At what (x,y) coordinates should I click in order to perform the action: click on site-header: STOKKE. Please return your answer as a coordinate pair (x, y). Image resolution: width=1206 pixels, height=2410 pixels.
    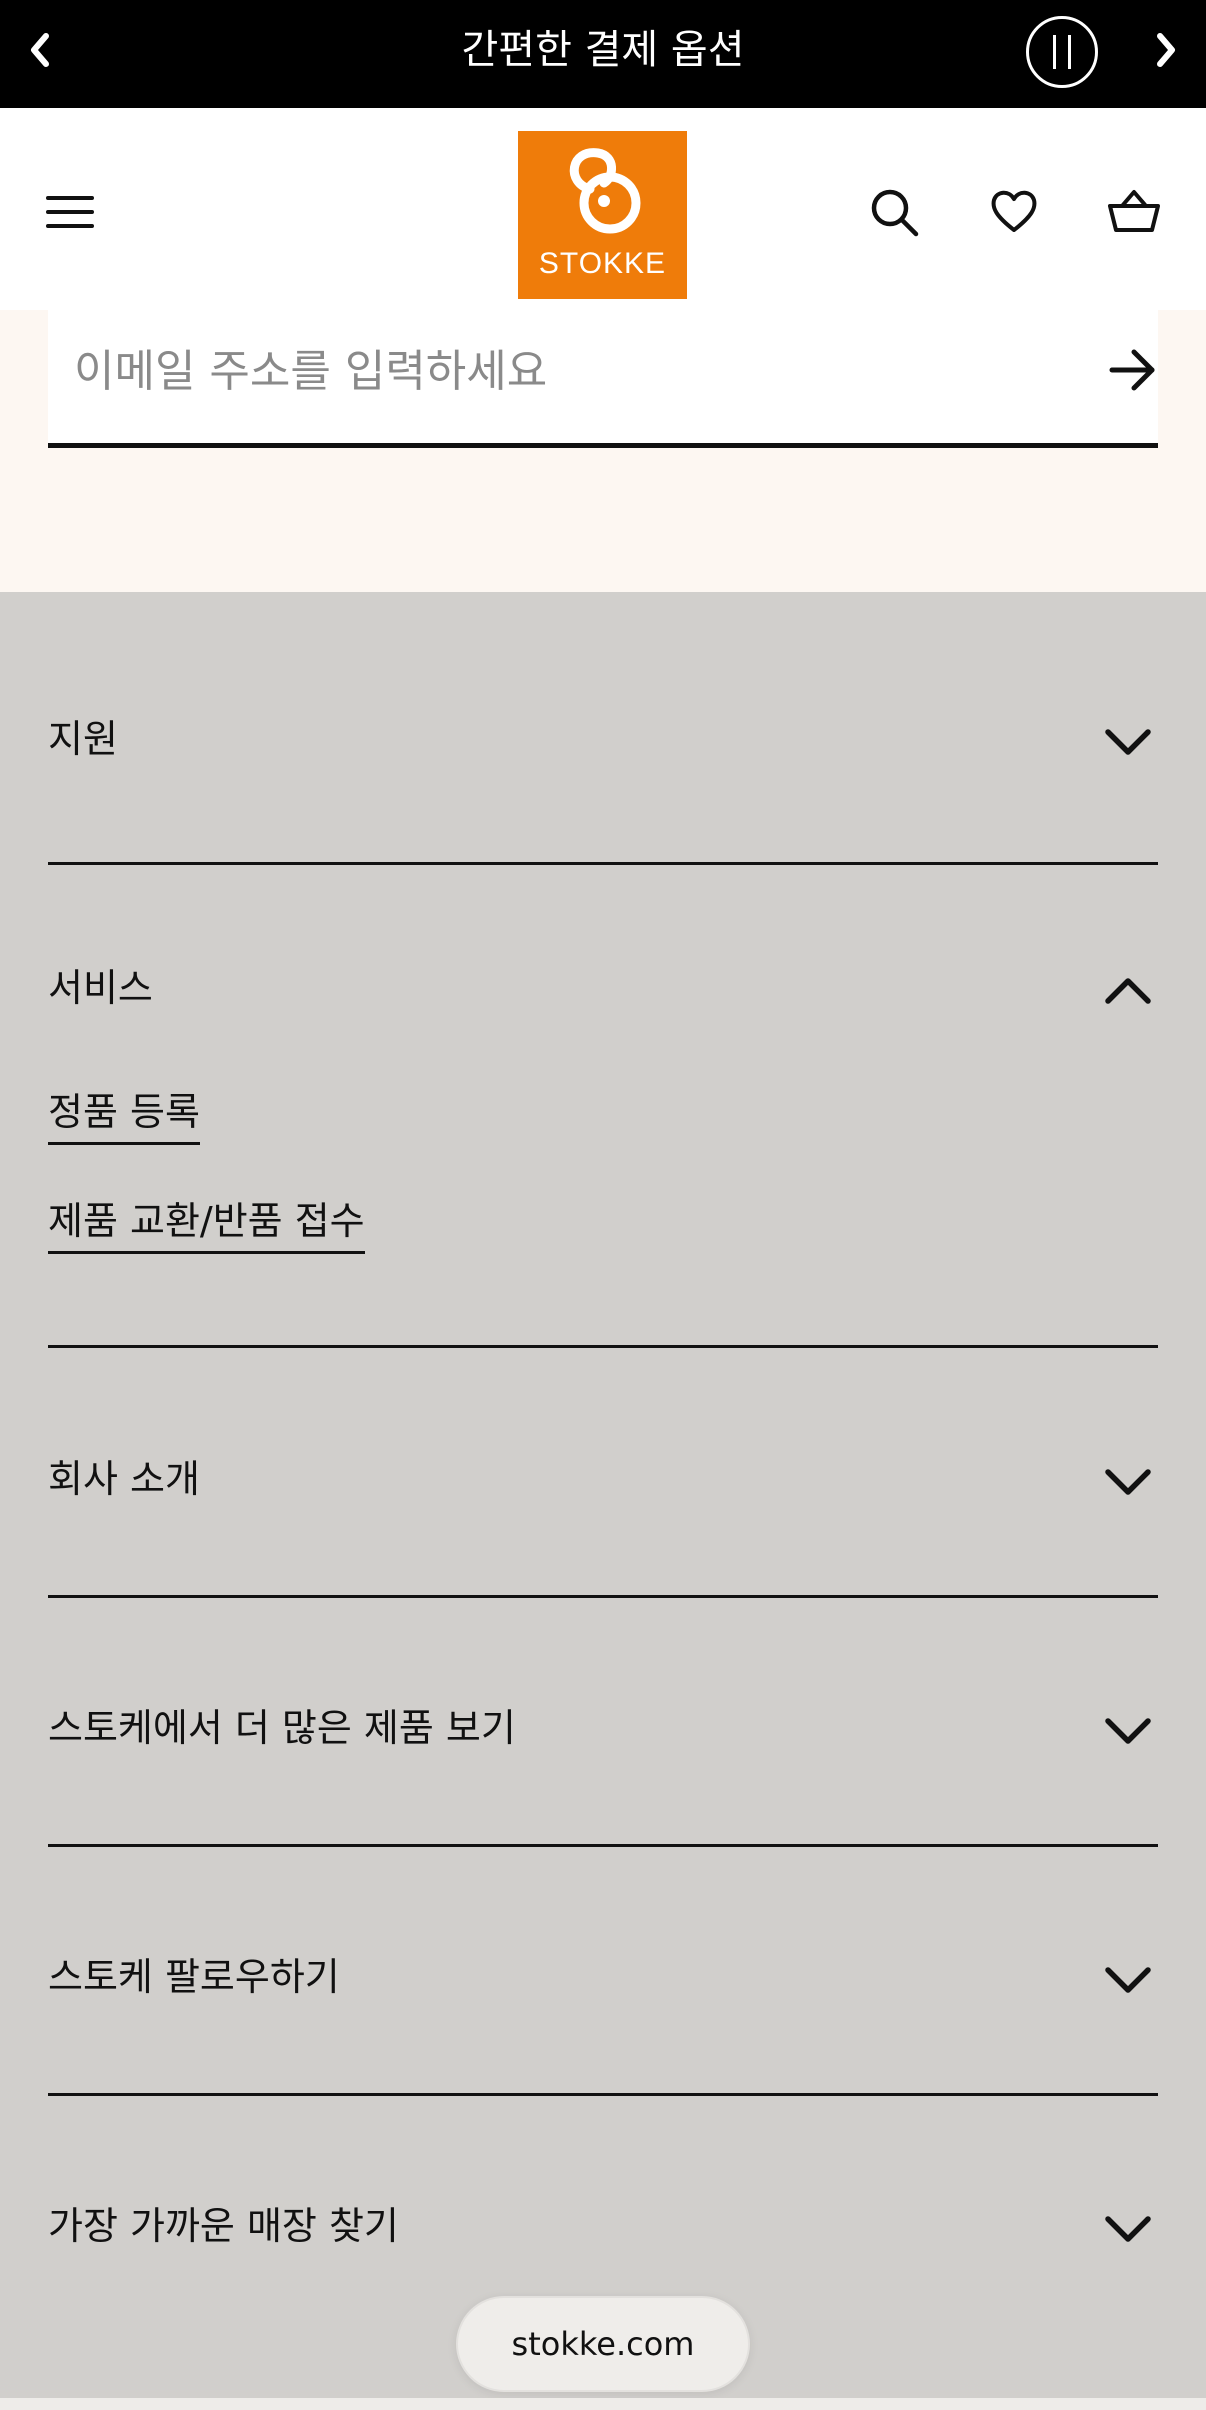
    Looking at the image, I should click on (603, 209).